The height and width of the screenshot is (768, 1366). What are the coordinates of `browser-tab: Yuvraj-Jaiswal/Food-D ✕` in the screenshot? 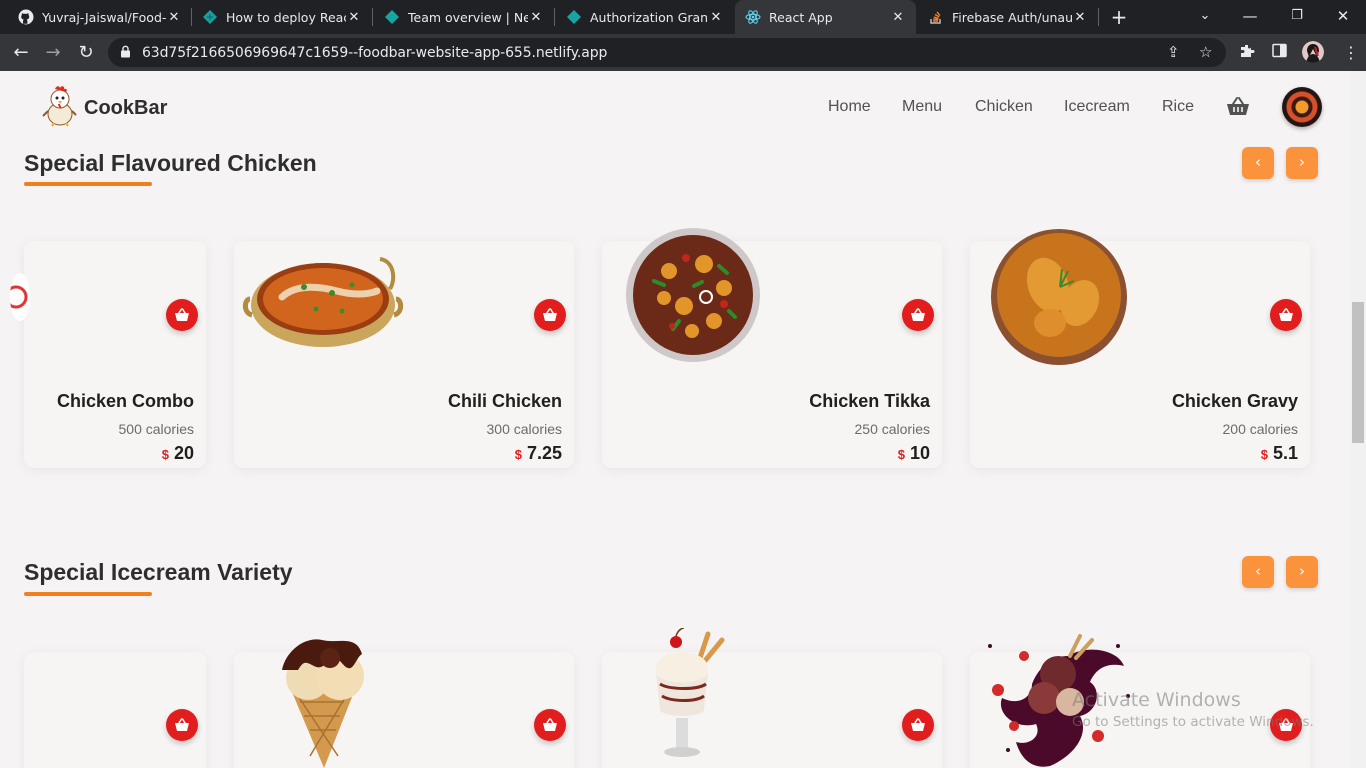 It's located at (100, 17).